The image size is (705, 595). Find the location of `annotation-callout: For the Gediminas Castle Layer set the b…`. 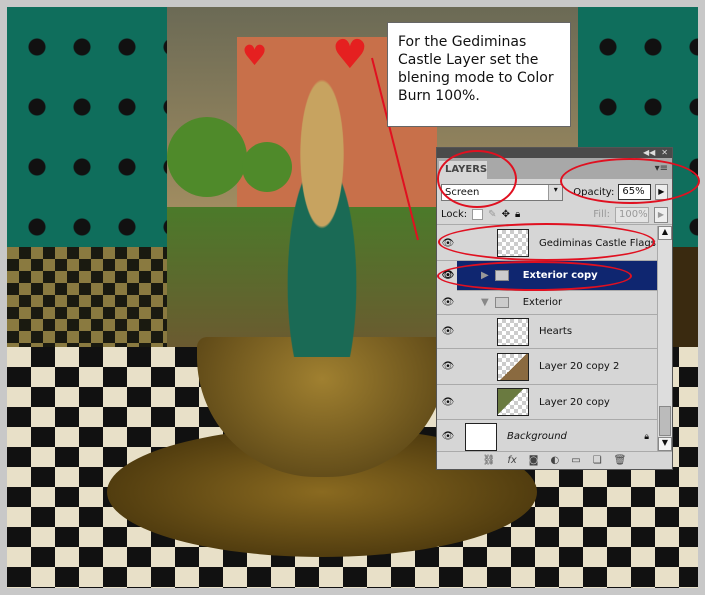

annotation-callout: For the Gediminas Castle Layer set the b… is located at coordinates (479, 74).